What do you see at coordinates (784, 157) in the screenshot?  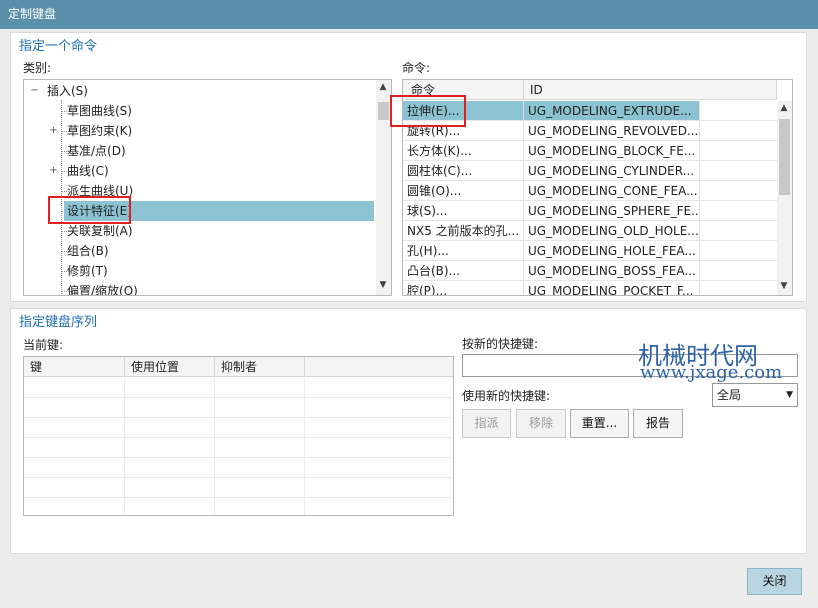 I see `command-scroll-thumb` at bounding box center [784, 157].